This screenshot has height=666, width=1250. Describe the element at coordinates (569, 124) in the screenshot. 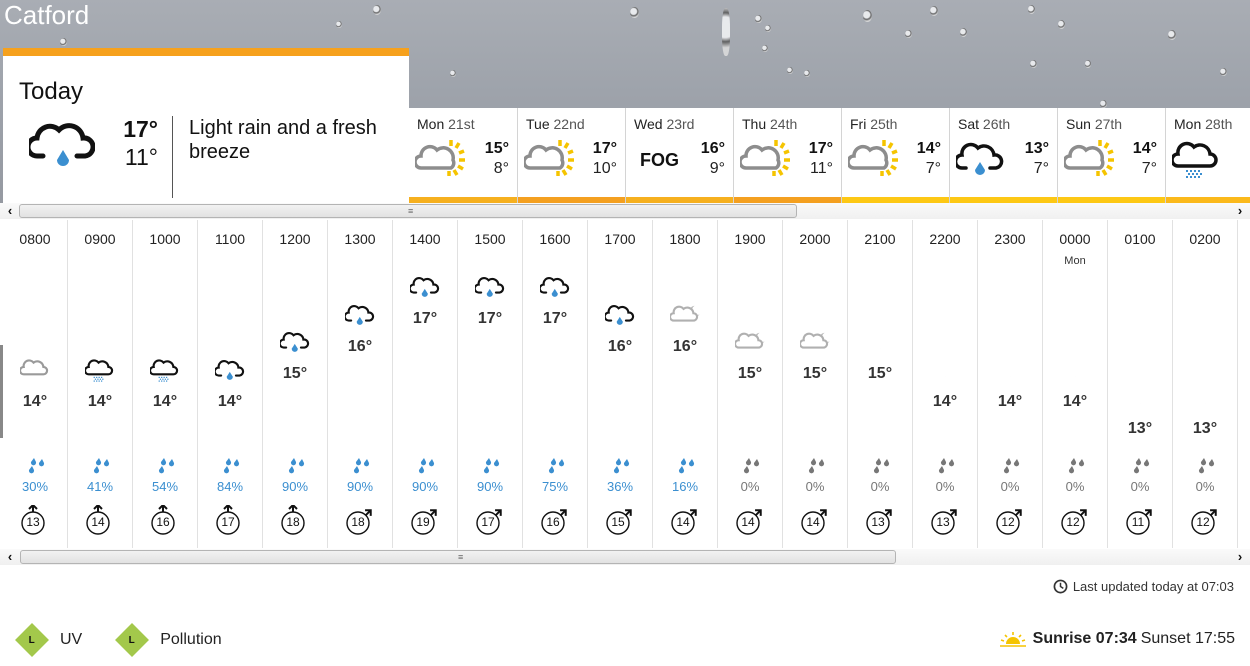

I see `day-date: 22nd` at that location.